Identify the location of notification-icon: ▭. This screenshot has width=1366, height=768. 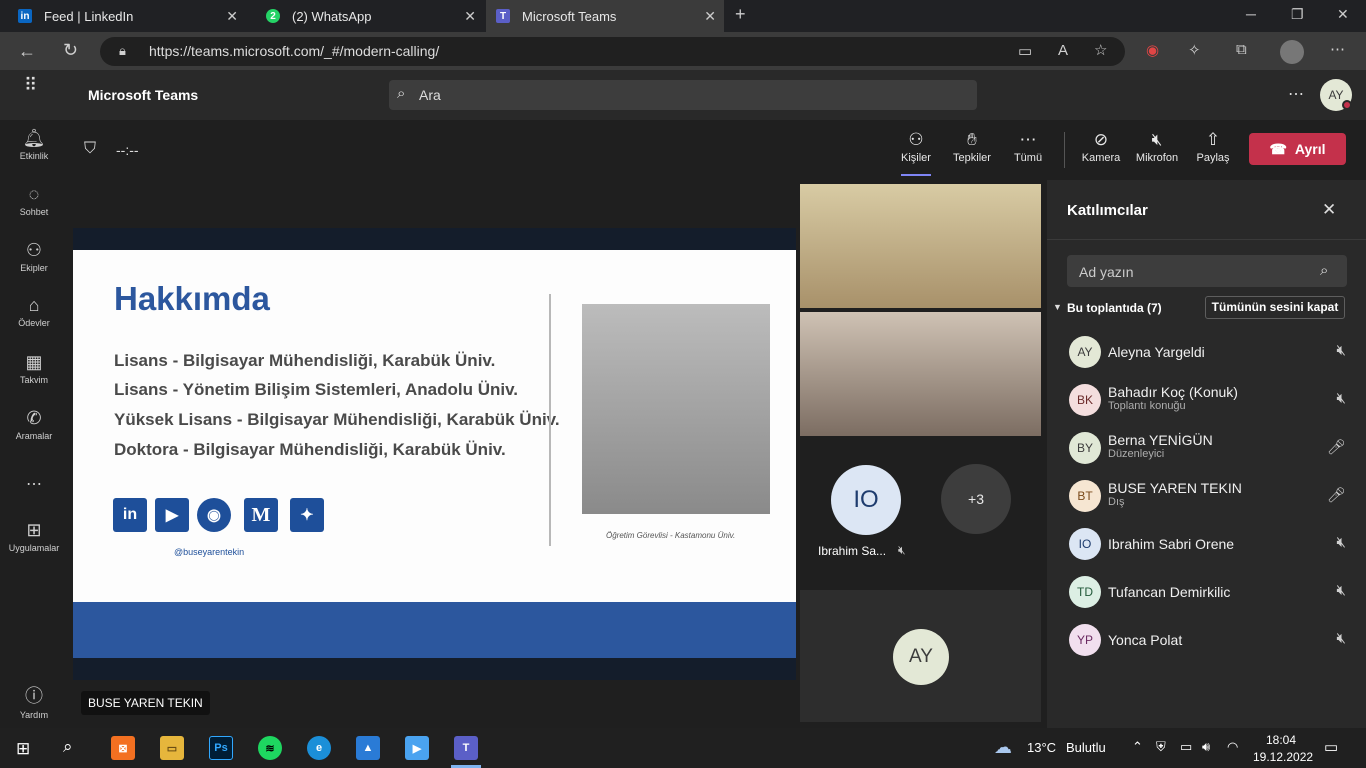
(1331, 747).